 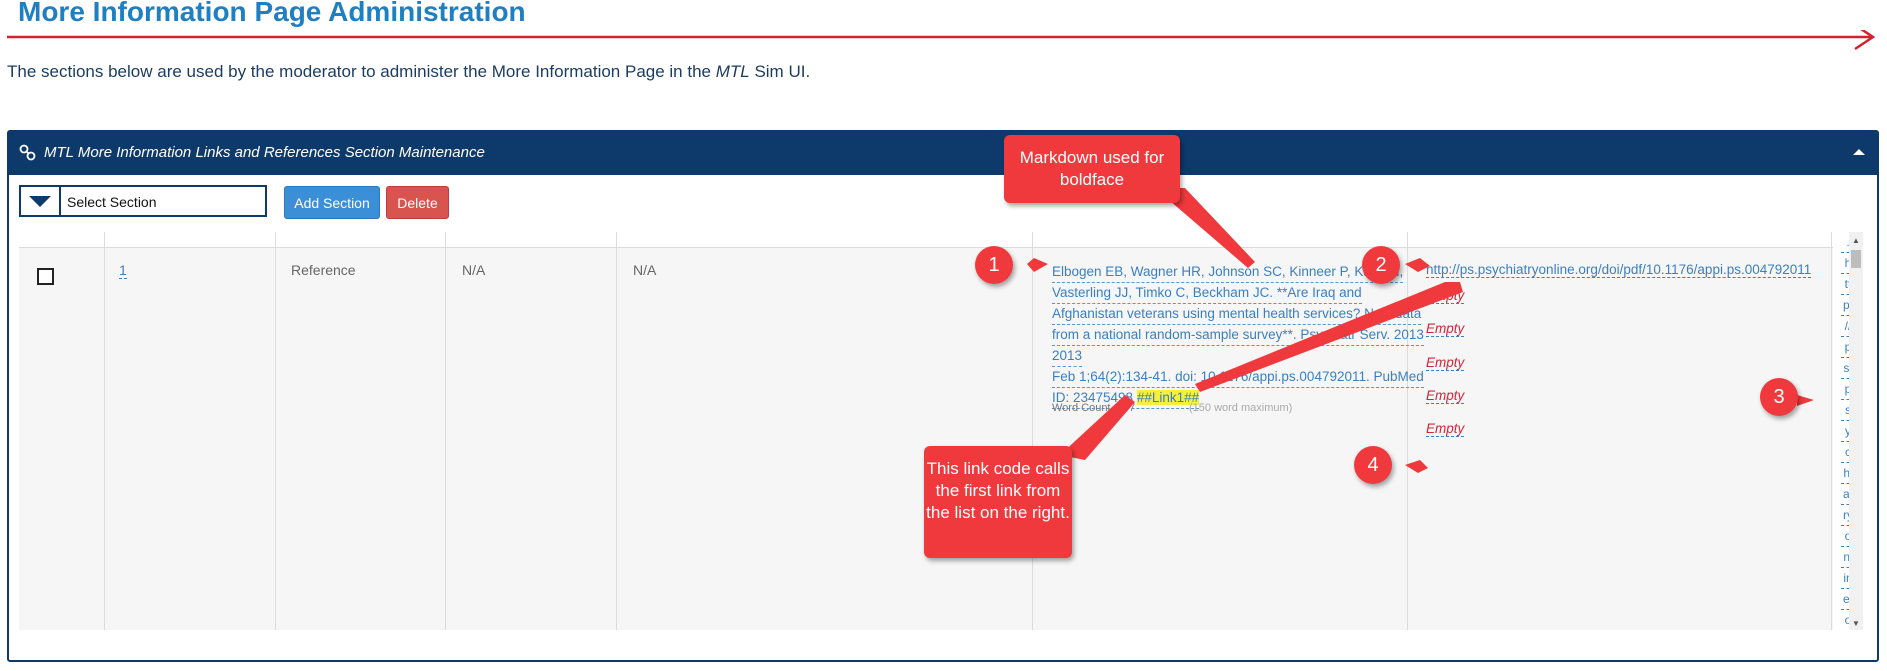 I want to click on link-empty-4: Empty, so click(x=1445, y=363).